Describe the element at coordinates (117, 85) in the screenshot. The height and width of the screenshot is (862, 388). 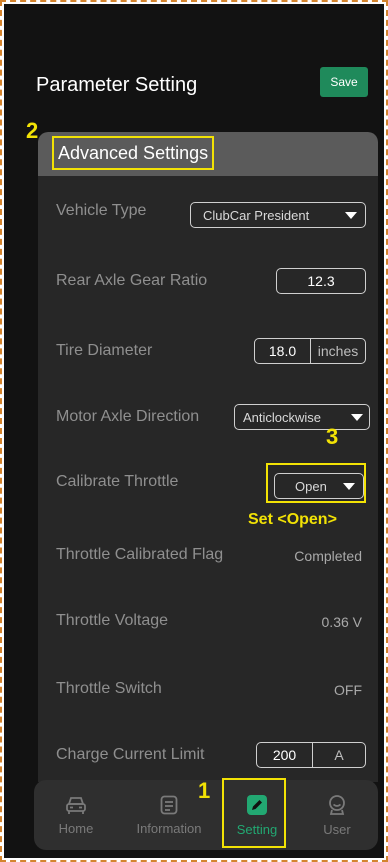
I see `page-title: Parameter Setting` at that location.